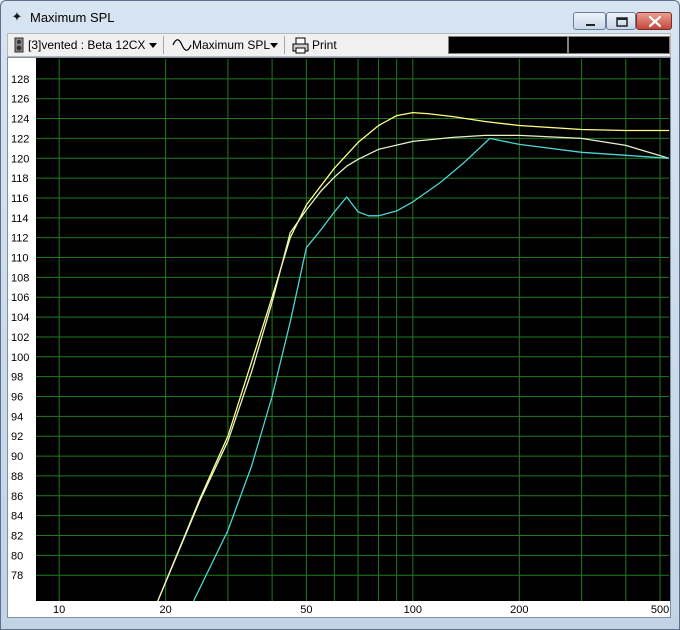  I want to click on x-tick-label: 20, so click(166, 610).